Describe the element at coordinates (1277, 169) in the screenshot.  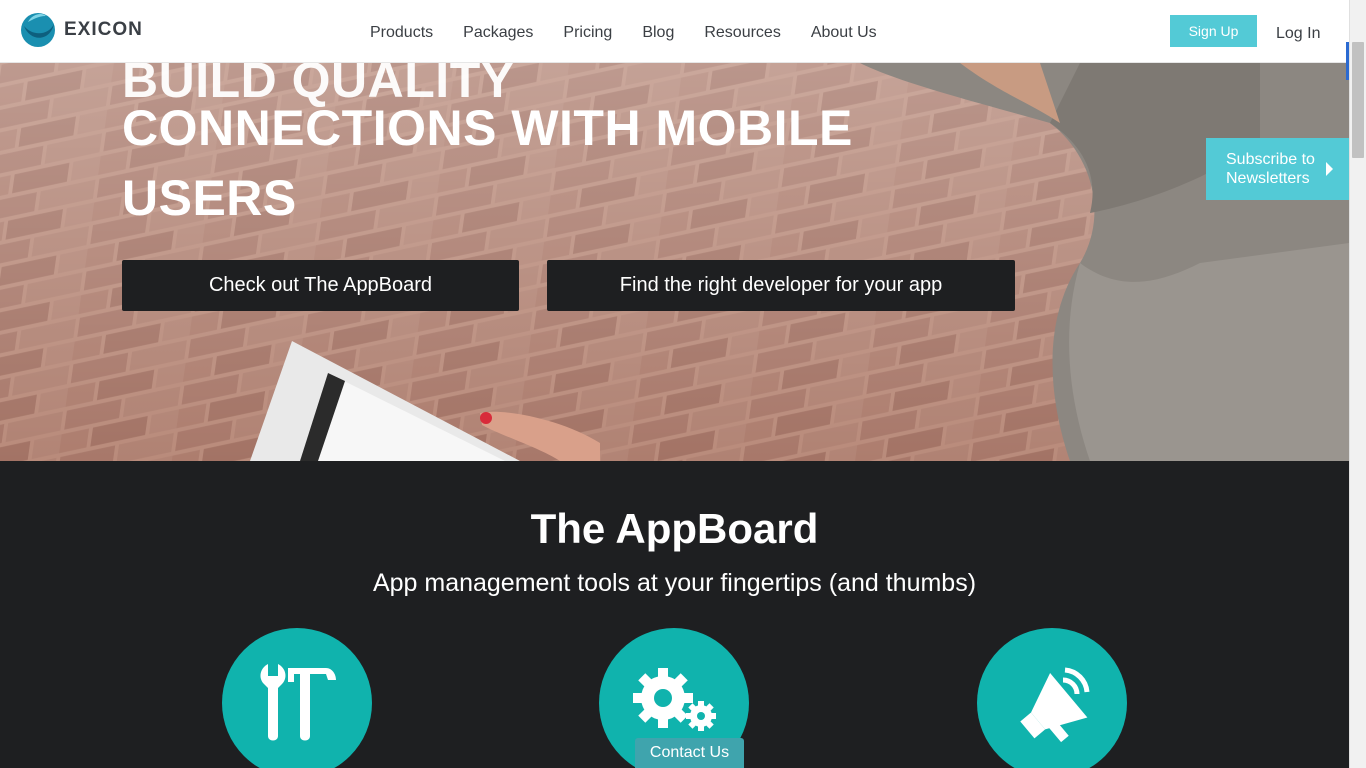
I see `subscribe-newsletters-tab: Subscribe to Newsletters` at that location.